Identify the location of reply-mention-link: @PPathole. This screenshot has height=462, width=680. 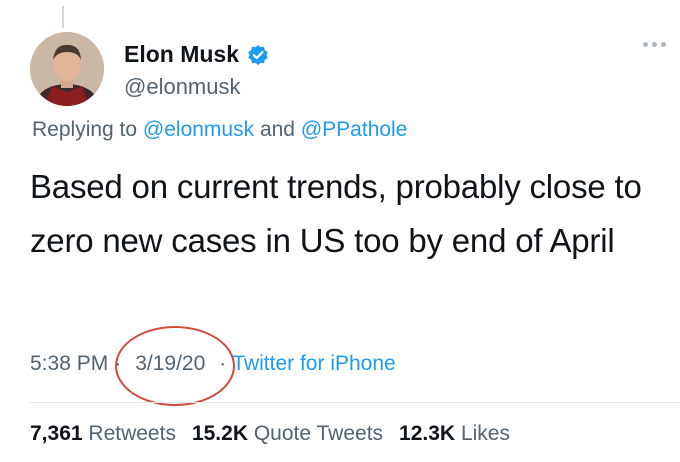
(354, 129).